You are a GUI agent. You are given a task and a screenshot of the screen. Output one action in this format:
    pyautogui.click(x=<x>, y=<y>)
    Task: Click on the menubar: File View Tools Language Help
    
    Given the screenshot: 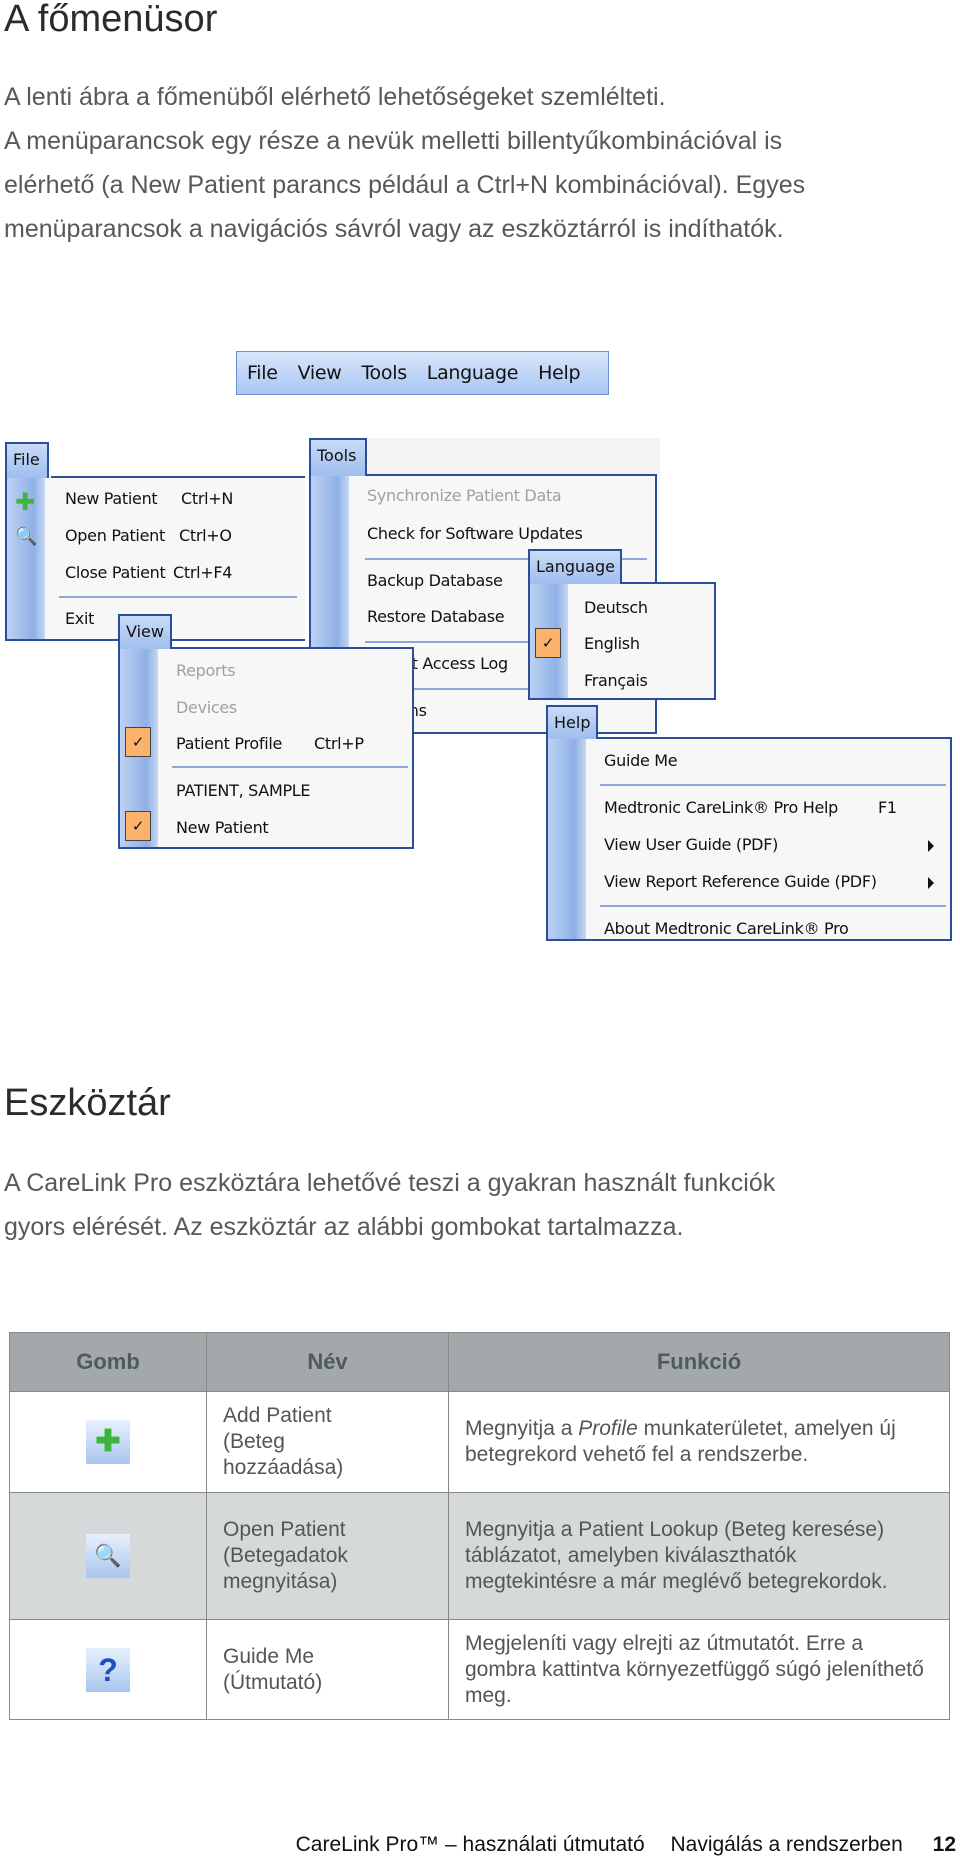 What is the action you would take?
    pyautogui.click(x=422, y=373)
    